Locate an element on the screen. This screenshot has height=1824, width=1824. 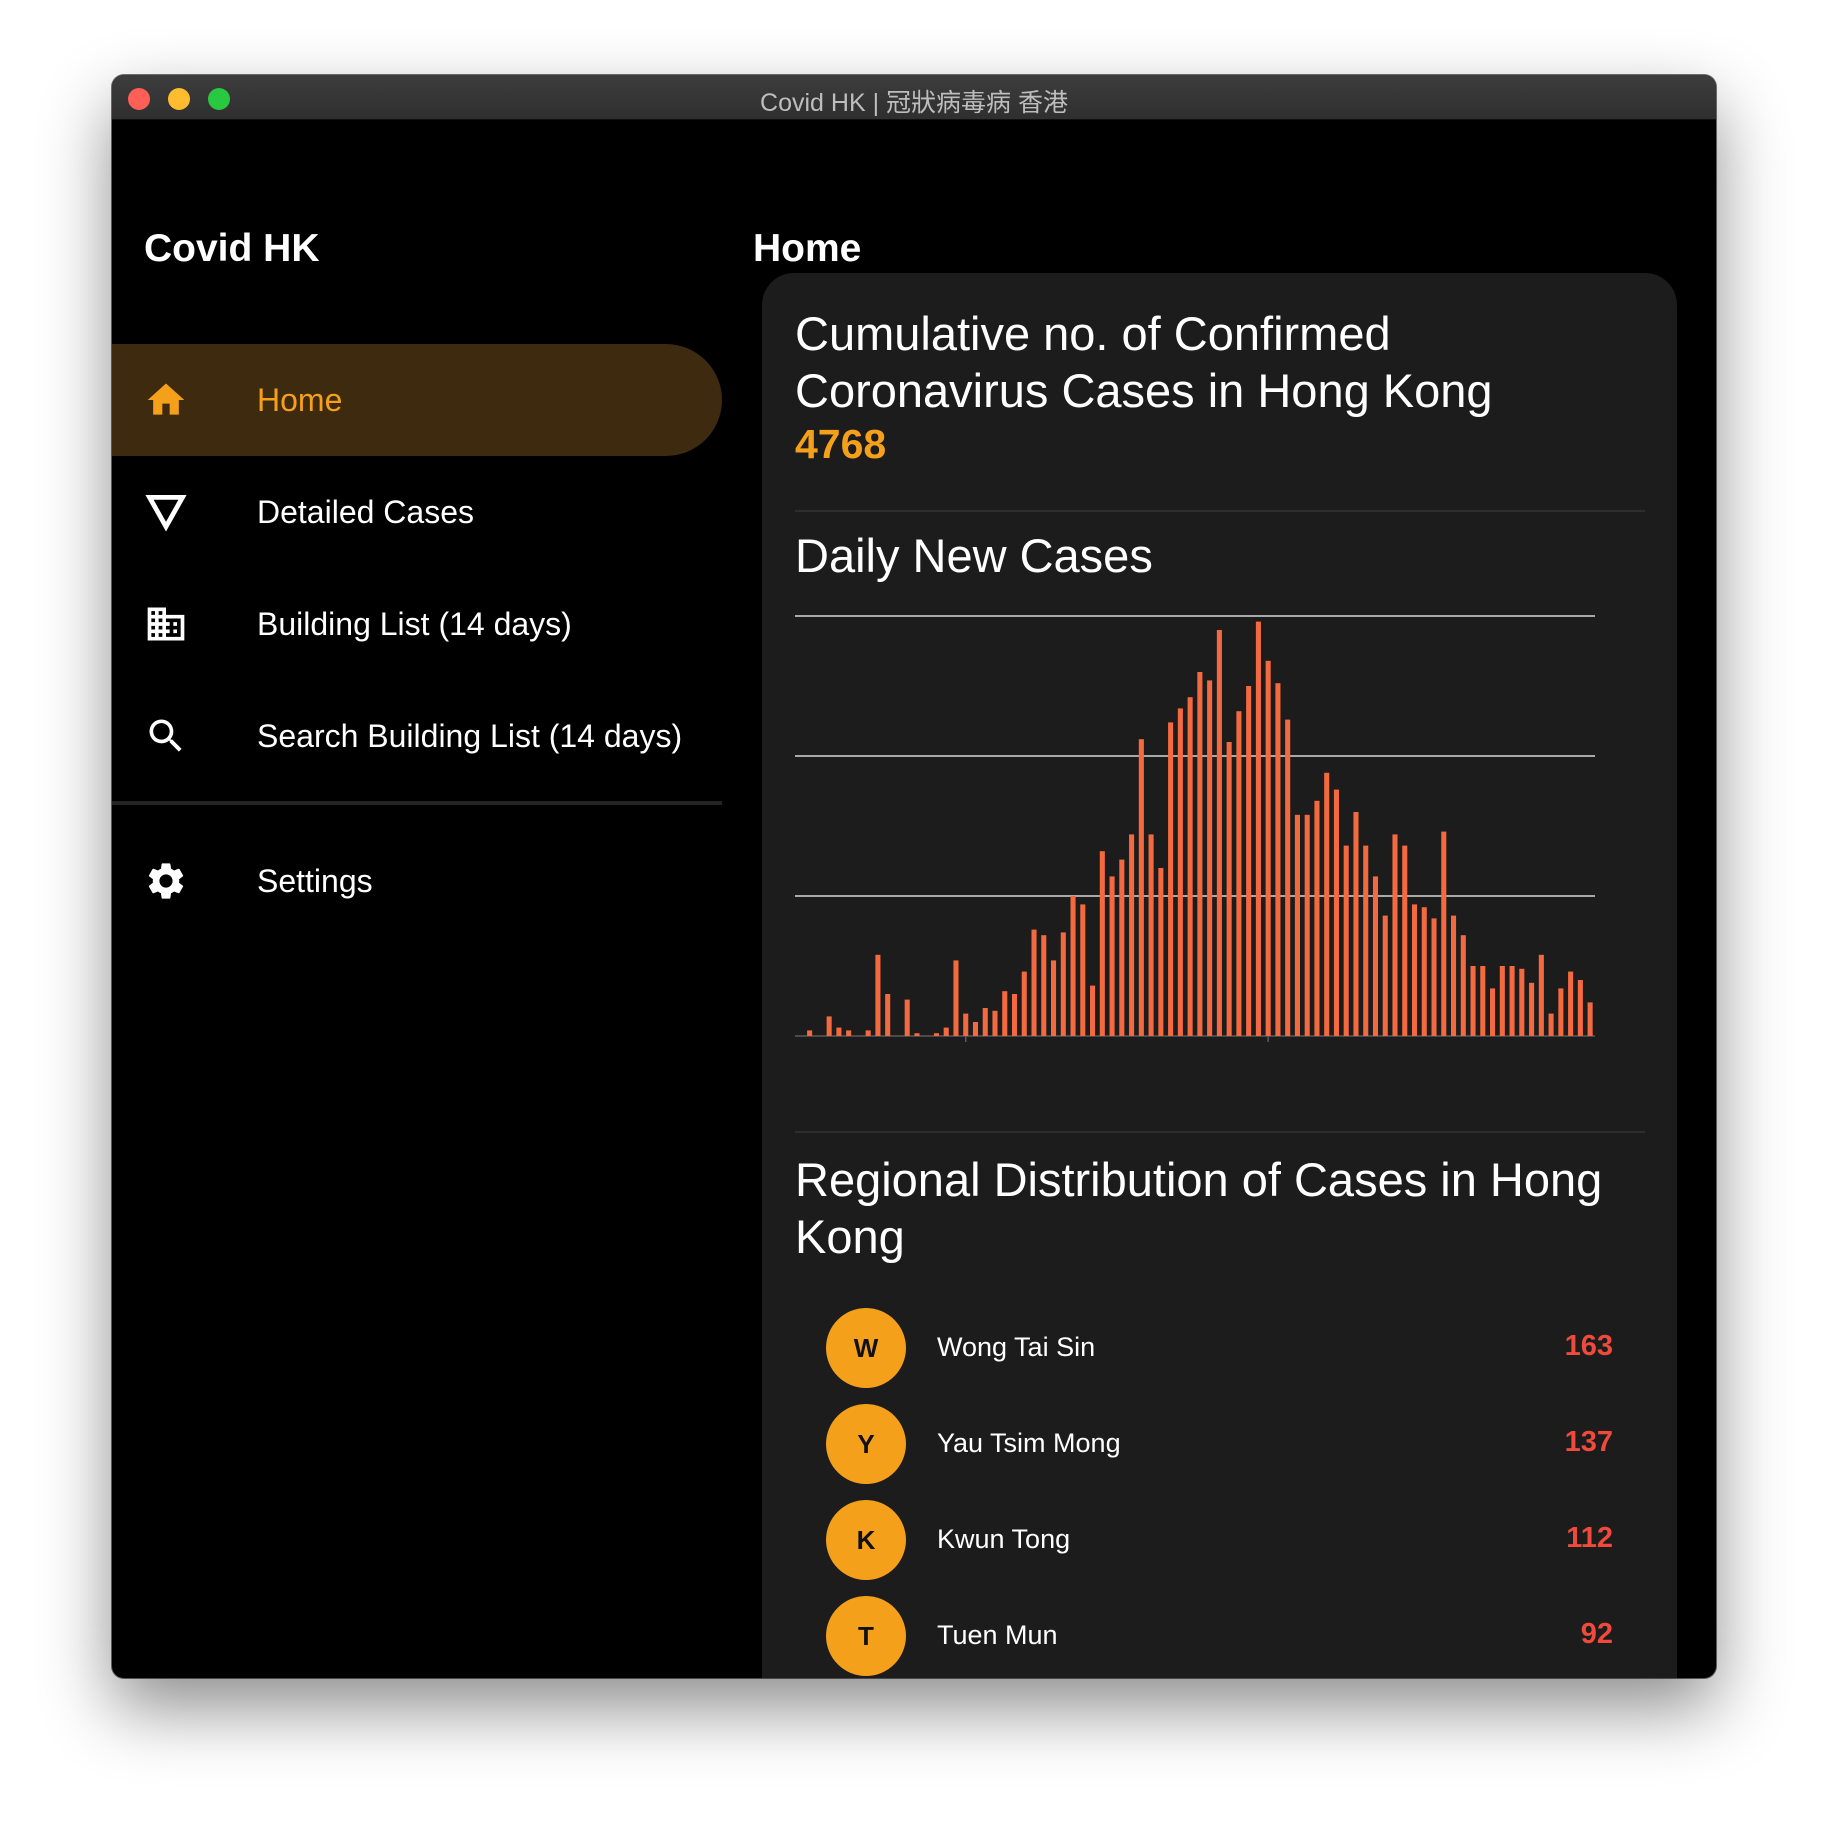
nav-item-settings: Settings is located at coordinates (417, 881).